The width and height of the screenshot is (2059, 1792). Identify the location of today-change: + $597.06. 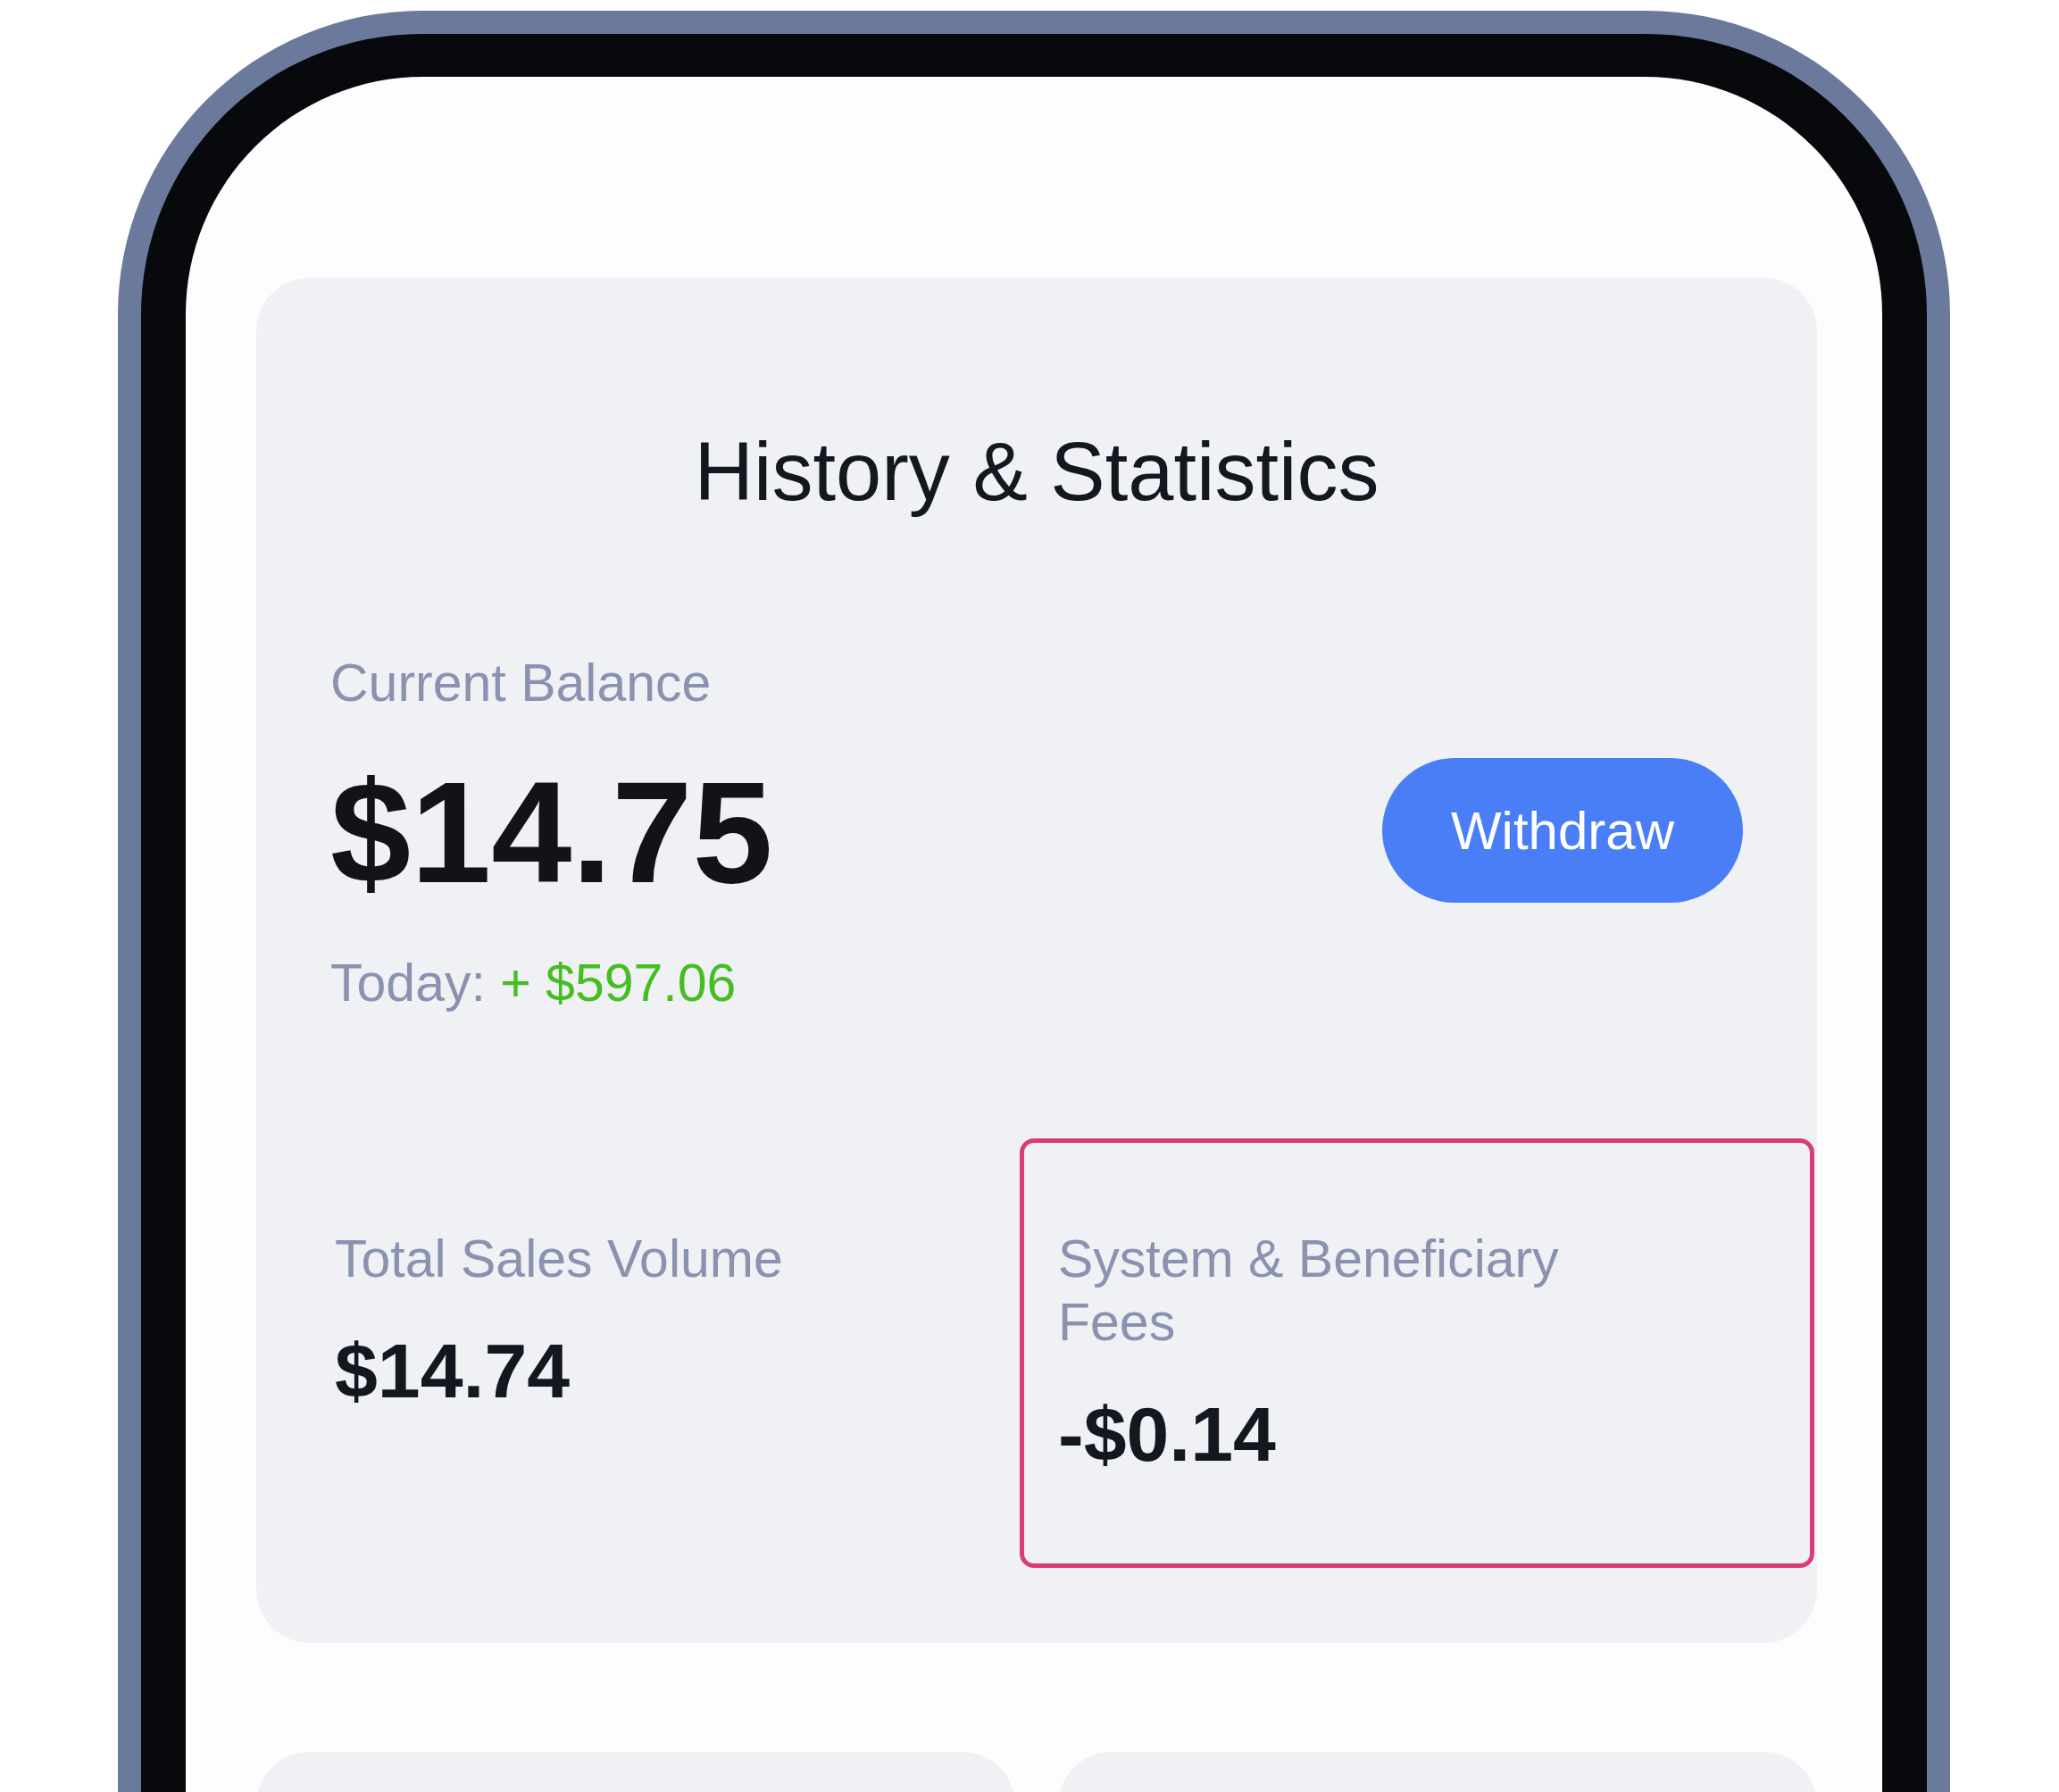
(618, 983).